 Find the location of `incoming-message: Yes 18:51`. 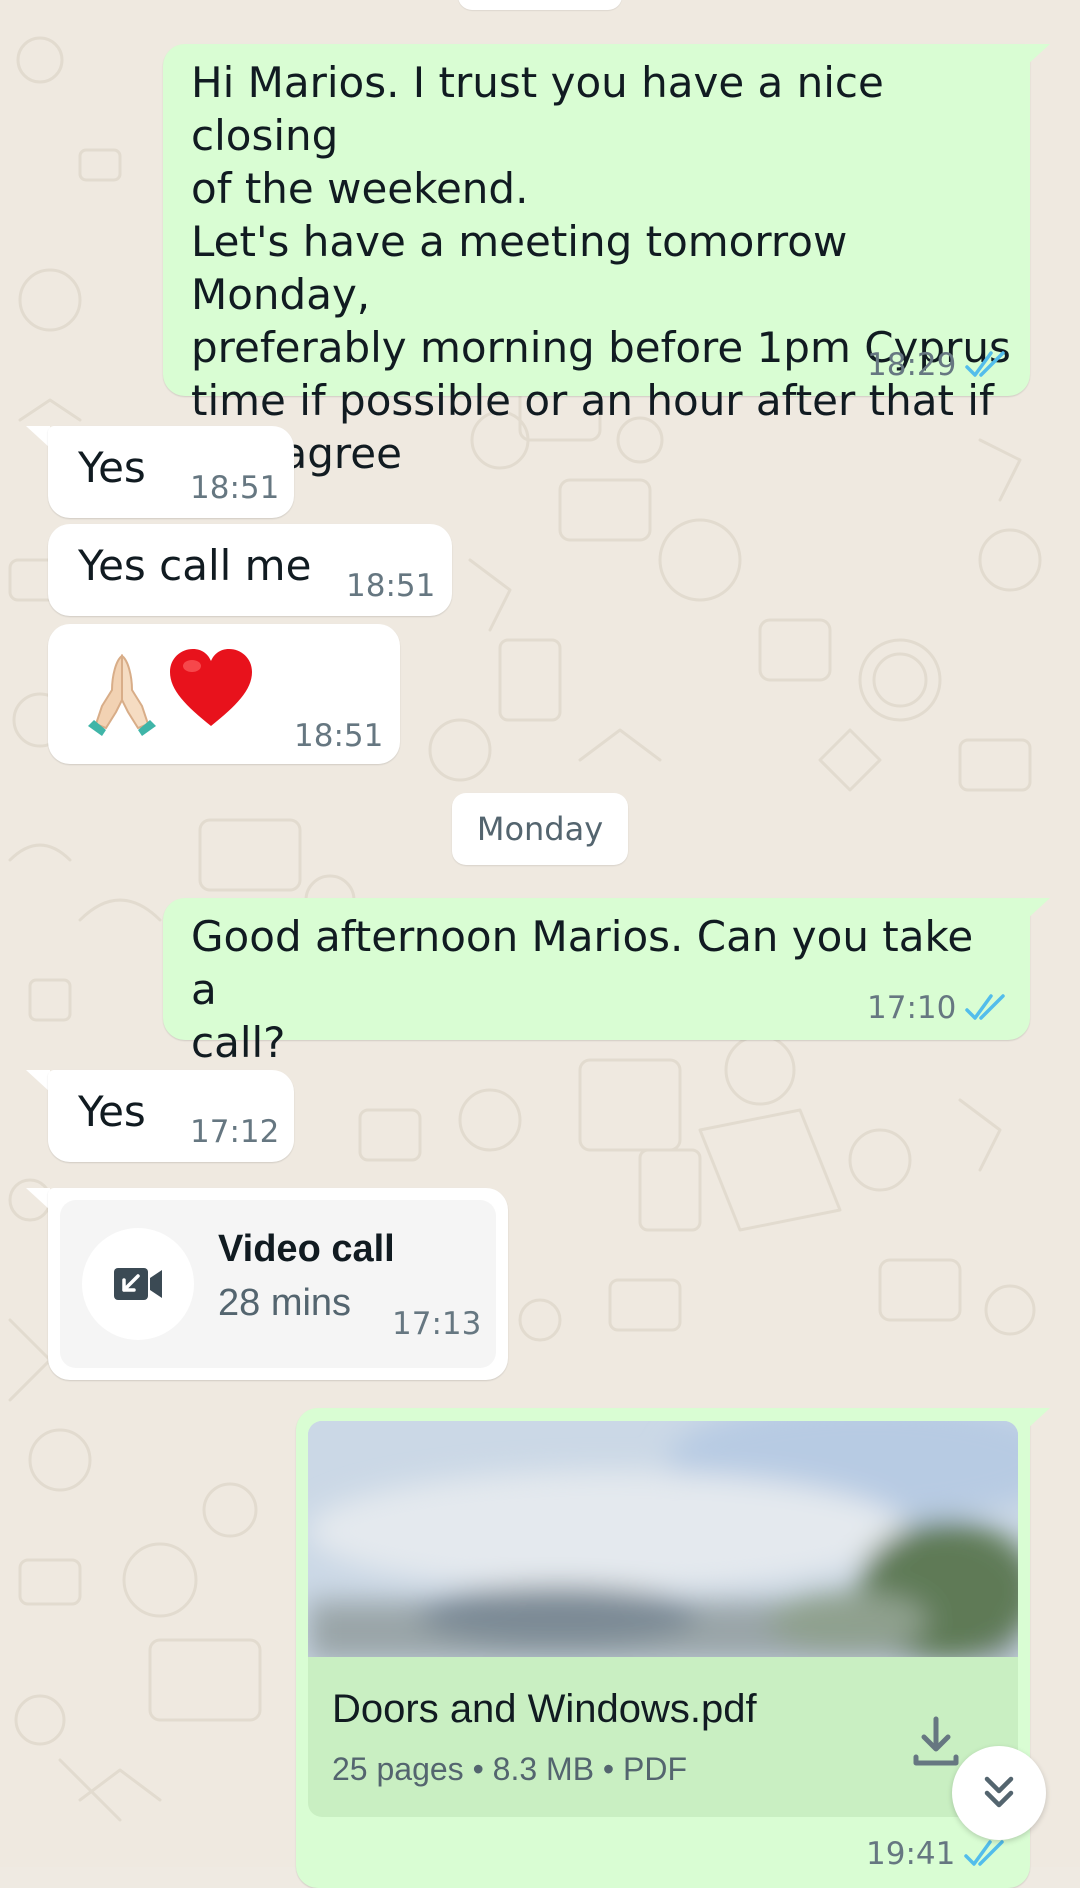

incoming-message: Yes 18:51 is located at coordinates (171, 472).